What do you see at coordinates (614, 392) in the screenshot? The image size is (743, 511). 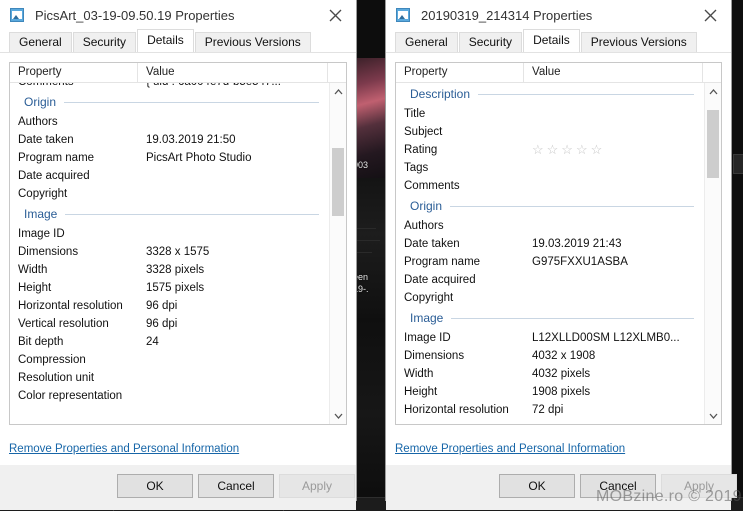 I see `property-value: 1908 pixels` at bounding box center [614, 392].